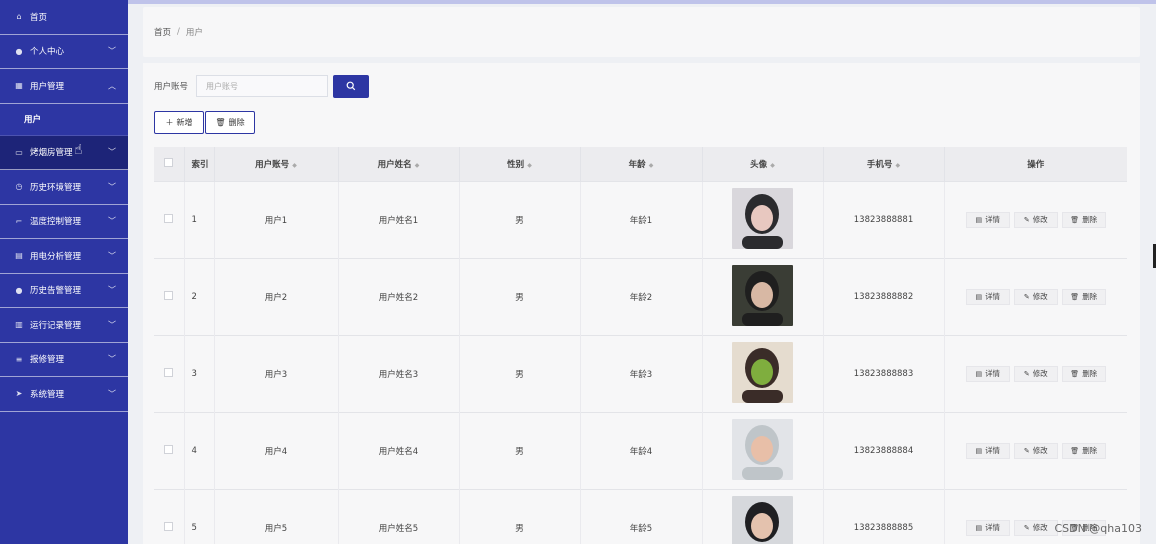  What do you see at coordinates (640, 219) in the screenshot?
I see `table-row: 1 用户1 用户姓名1 男年龄1 13823888881 ▤ 详情 ✎ 修改 🗑 删除` at bounding box center [640, 219].